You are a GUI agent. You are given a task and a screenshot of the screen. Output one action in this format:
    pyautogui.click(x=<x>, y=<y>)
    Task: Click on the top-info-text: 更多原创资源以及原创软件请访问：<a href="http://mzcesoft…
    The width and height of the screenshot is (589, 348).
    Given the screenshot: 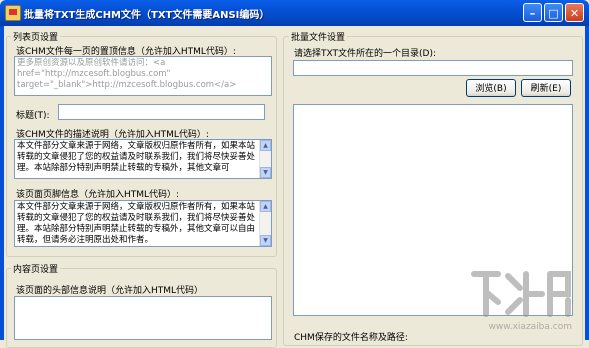 What is the action you would take?
    pyautogui.click(x=127, y=74)
    